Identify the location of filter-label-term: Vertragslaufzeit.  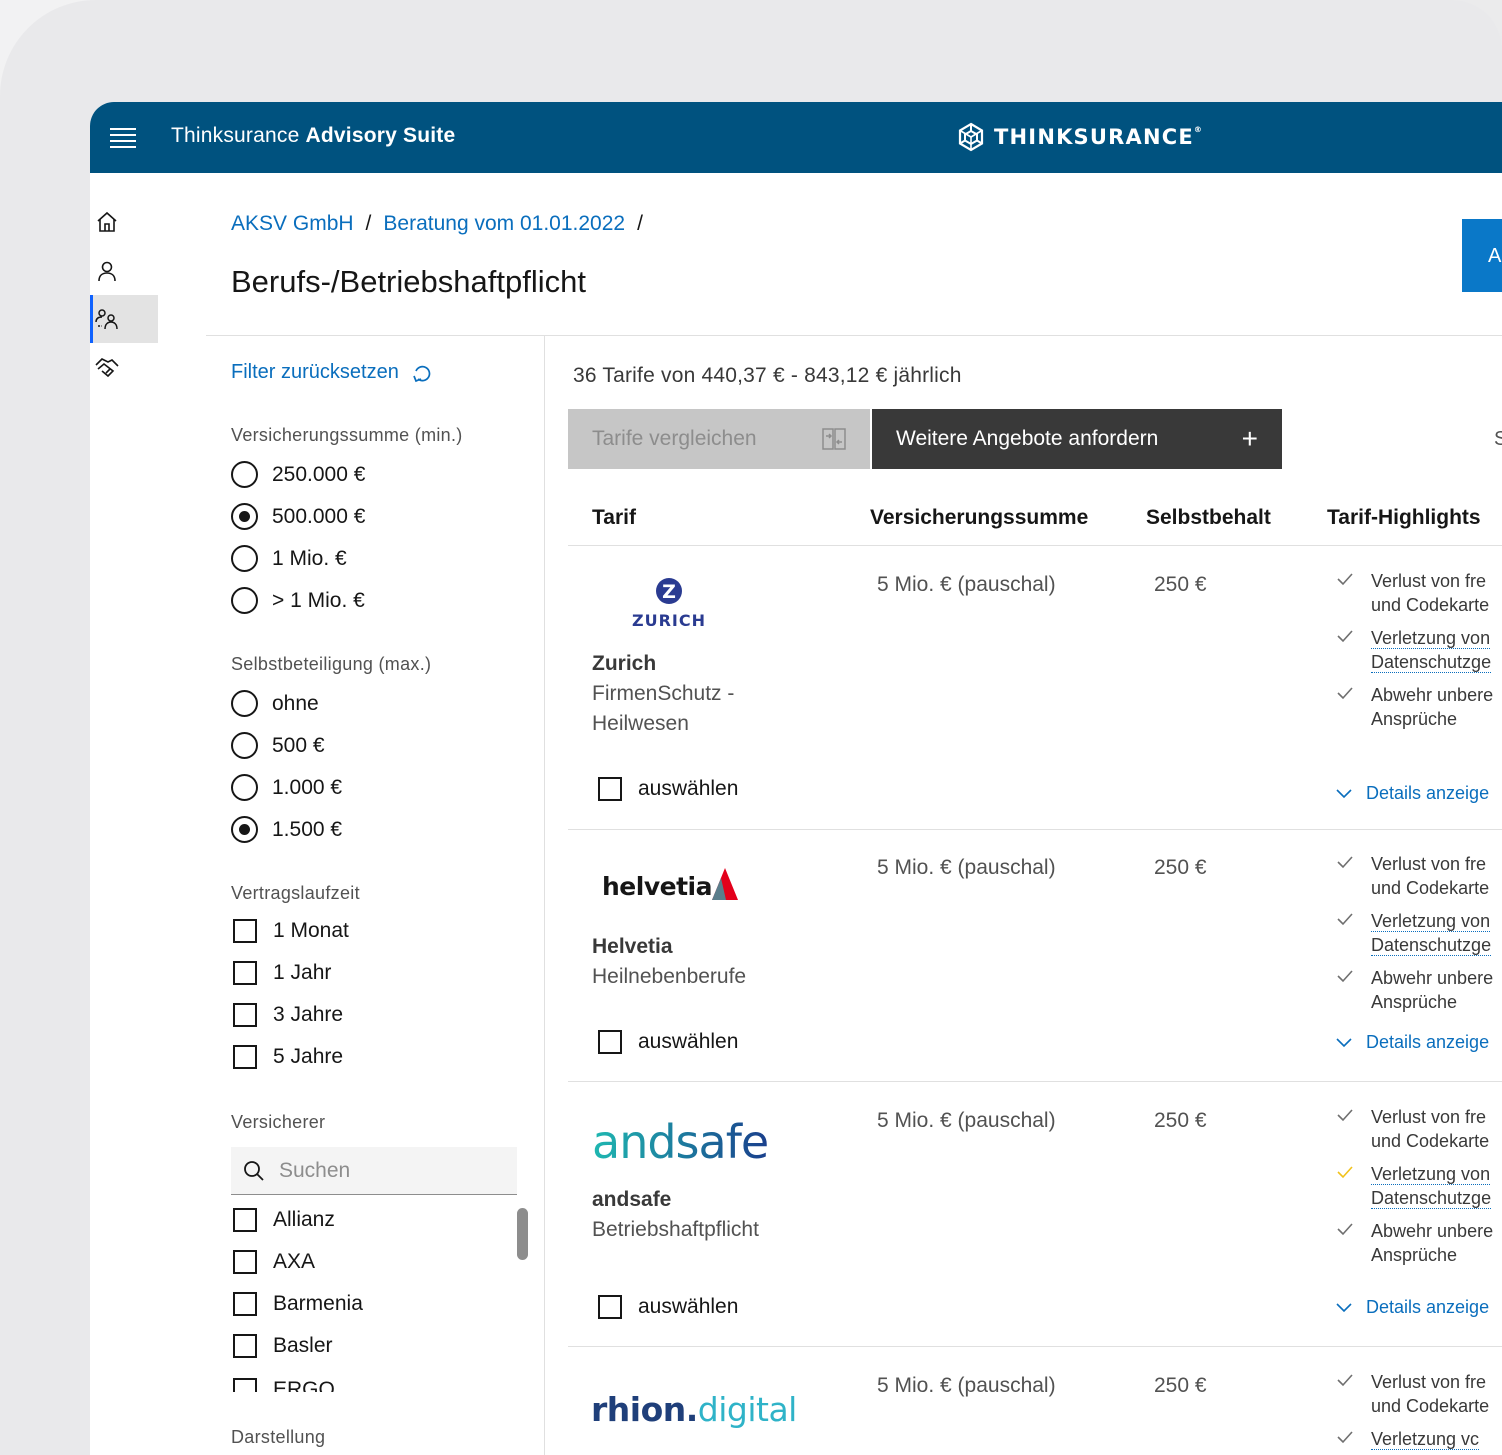
(295, 893).